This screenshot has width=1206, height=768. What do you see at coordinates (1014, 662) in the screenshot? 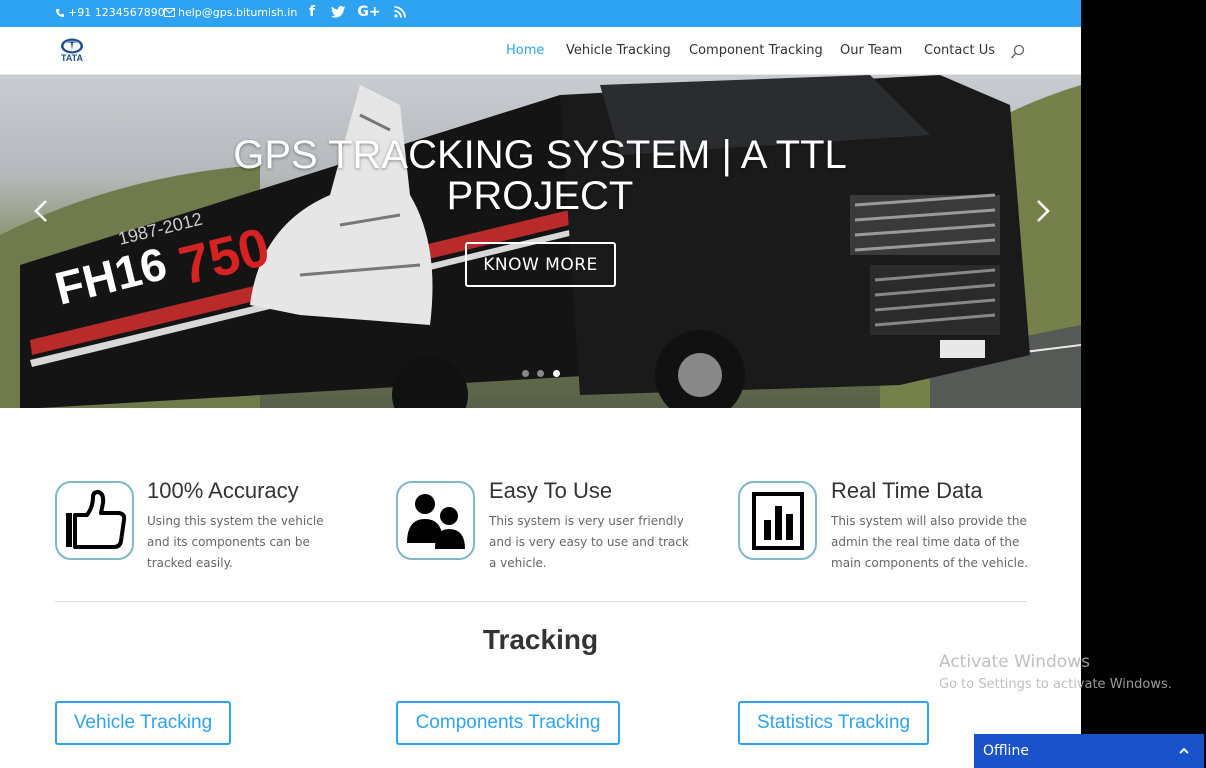
I see `activate-windows-title: Activate Windows` at bounding box center [1014, 662].